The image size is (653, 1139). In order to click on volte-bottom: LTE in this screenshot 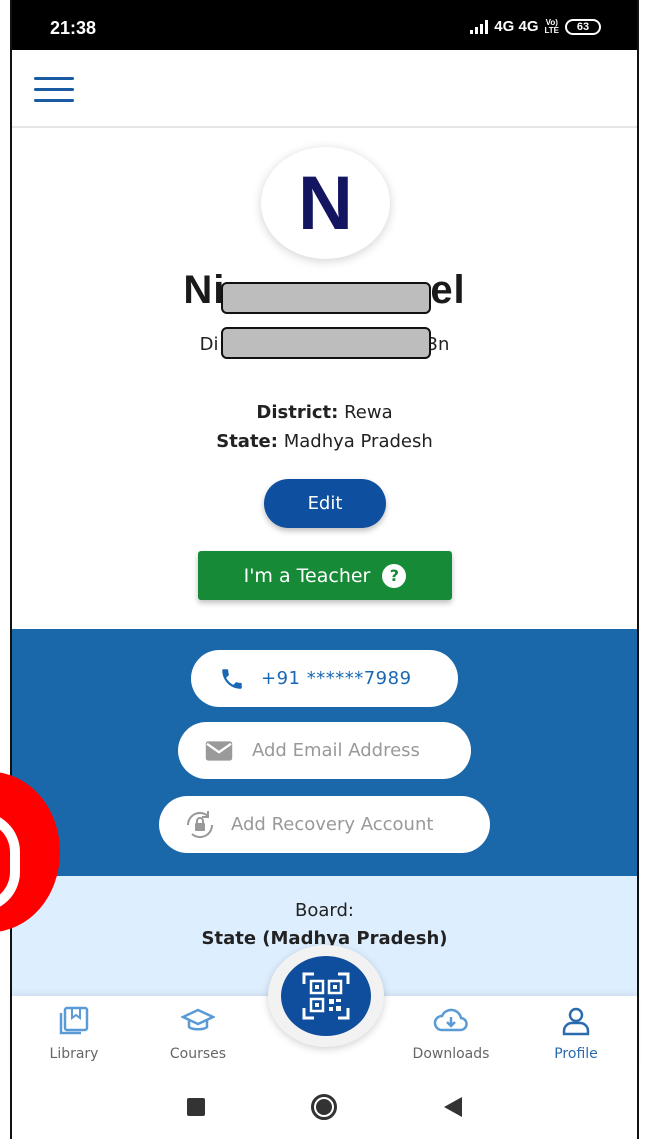, I will do `click(551, 30)`.